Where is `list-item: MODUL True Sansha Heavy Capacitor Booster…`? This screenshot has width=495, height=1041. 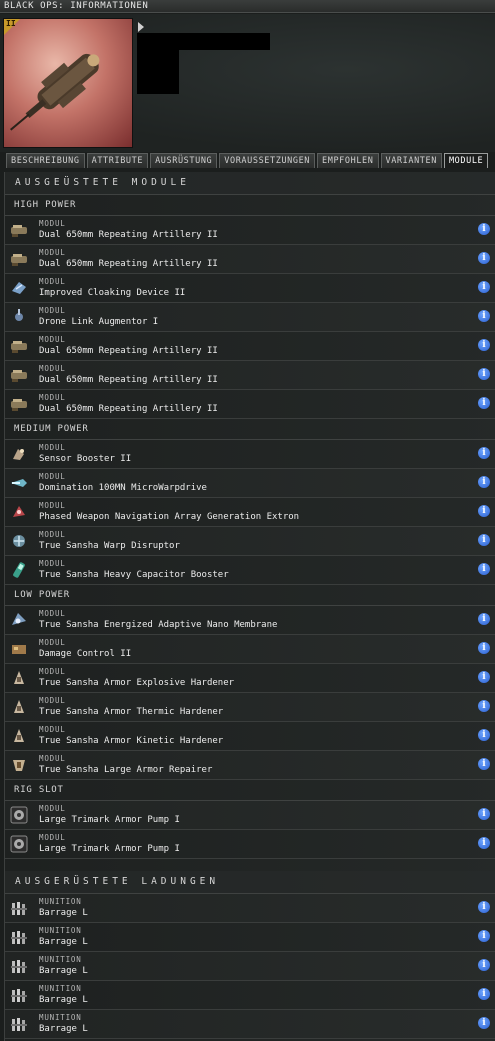 list-item: MODUL True Sansha Heavy Capacitor Booster… is located at coordinates (250, 570).